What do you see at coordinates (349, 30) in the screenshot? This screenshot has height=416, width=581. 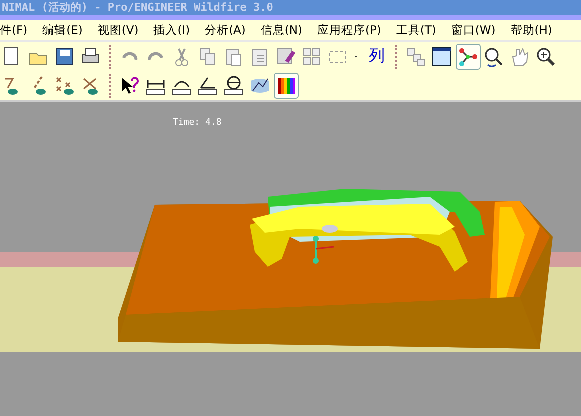 I see `menu-item: 应用程序(P)` at bounding box center [349, 30].